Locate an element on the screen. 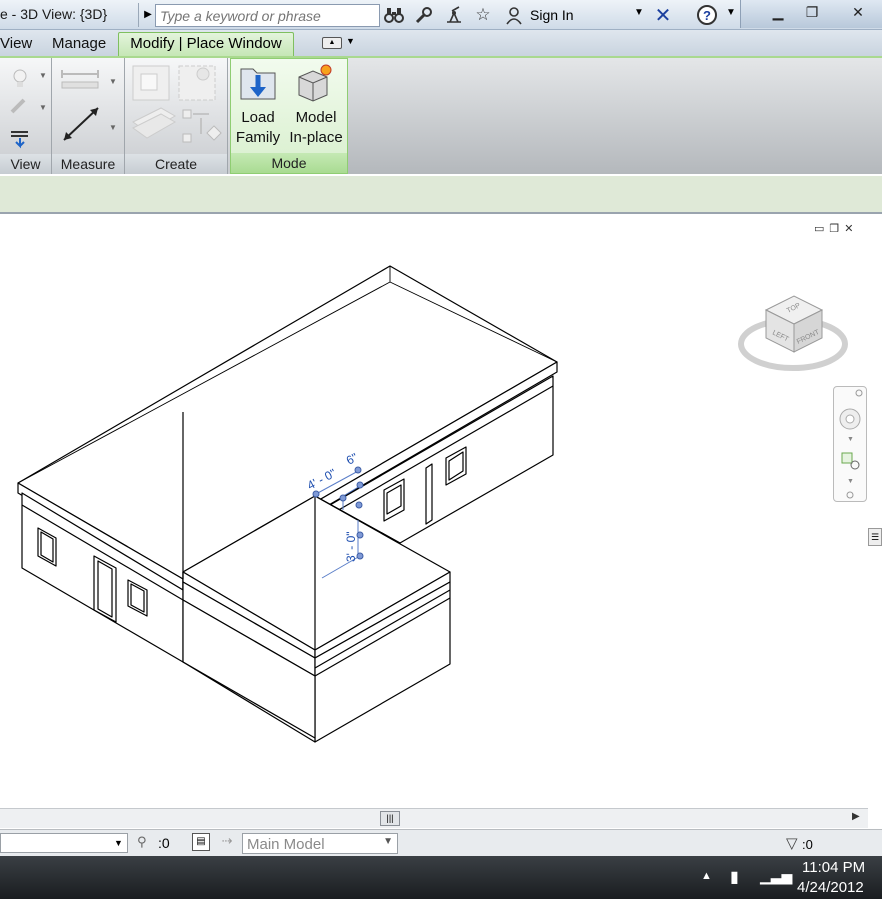 This screenshot has width=882, height=899. navigation-bar: ▼ ▼ is located at coordinates (850, 444).